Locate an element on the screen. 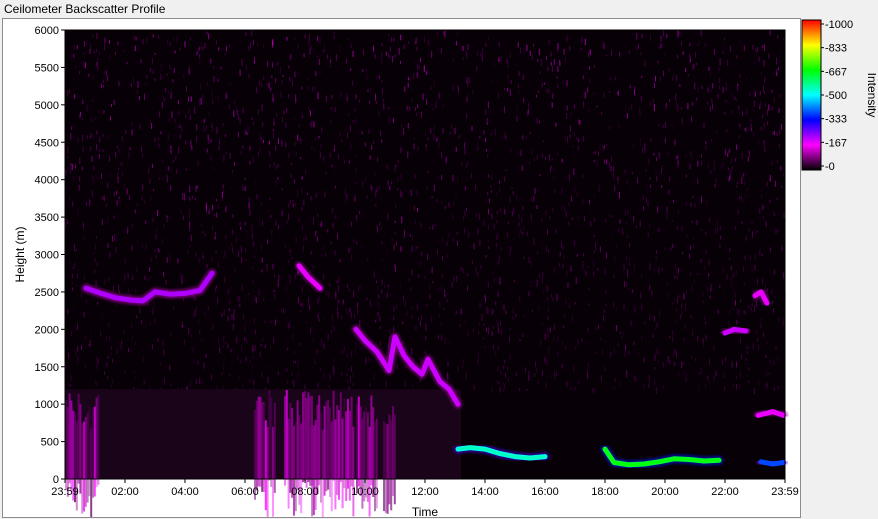 The image size is (878, 519). layer-late-low-layer is located at coordinates (770, 413).